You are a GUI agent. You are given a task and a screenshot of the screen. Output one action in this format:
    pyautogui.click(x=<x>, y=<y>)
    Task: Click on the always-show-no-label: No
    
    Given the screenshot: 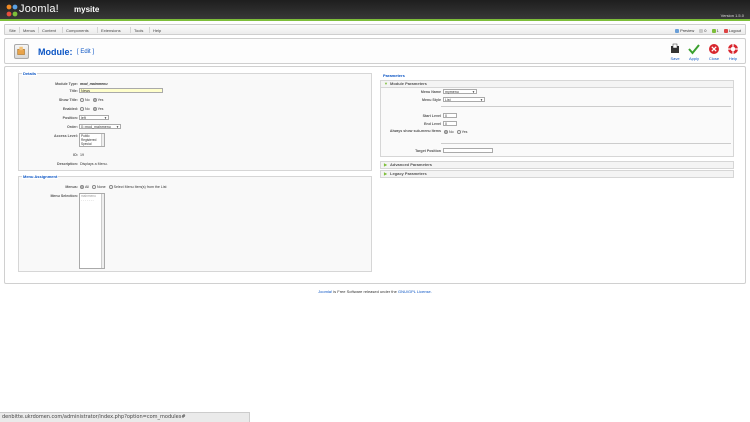 What is the action you would take?
    pyautogui.click(x=451, y=132)
    